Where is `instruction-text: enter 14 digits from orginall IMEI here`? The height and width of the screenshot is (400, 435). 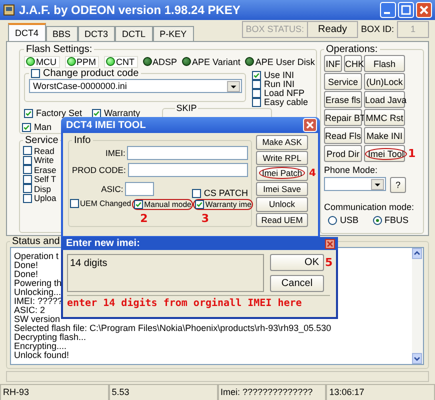 instruction-text: enter 14 digits from orginall IMEI here is located at coordinates (198, 302).